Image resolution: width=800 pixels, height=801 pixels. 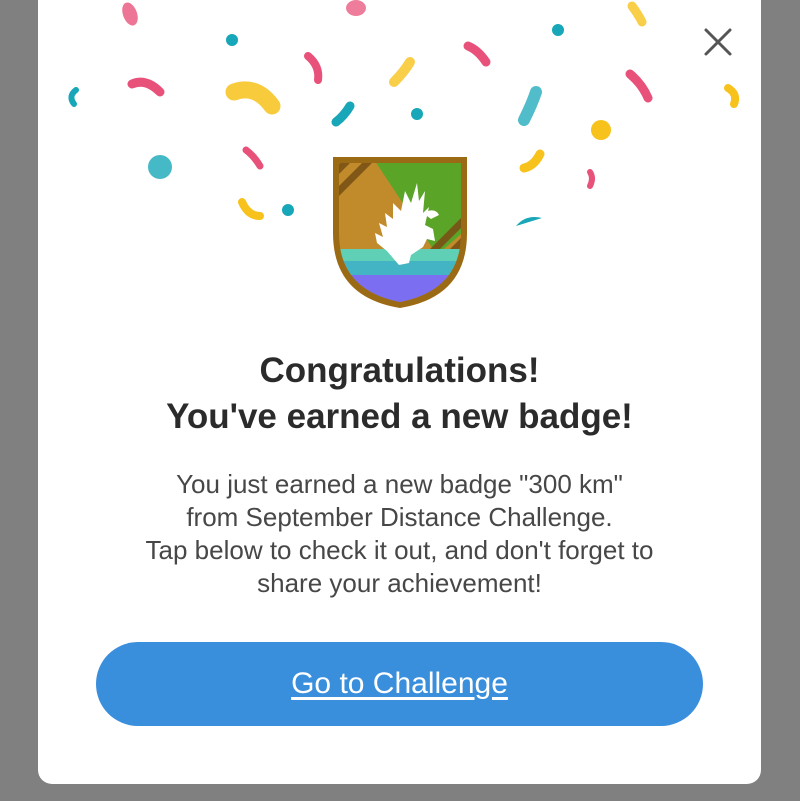 What do you see at coordinates (399, 484) in the screenshot?
I see `description-line: You just earned a new badge "300 km"` at bounding box center [399, 484].